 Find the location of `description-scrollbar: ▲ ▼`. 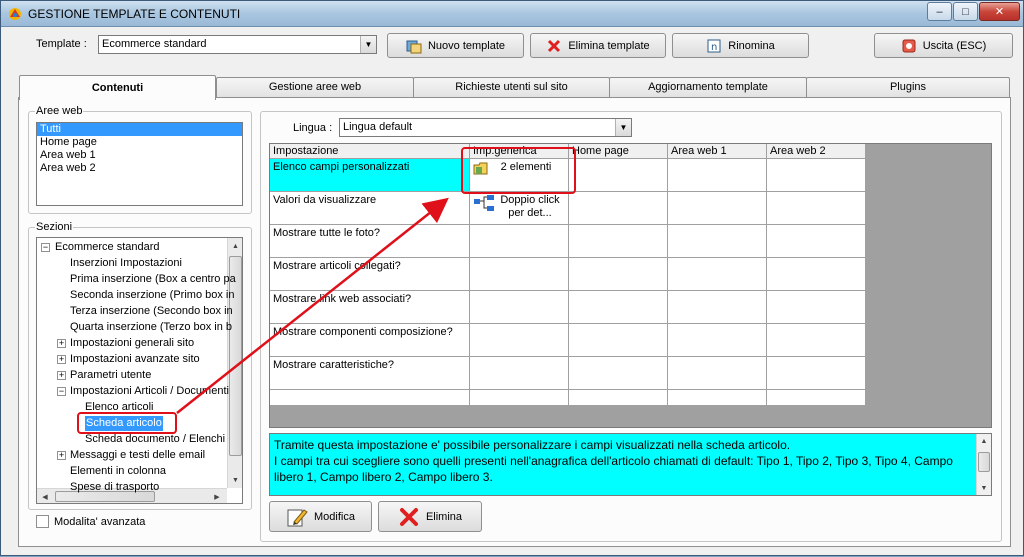

description-scrollbar: ▲ ▼ is located at coordinates (983, 464).